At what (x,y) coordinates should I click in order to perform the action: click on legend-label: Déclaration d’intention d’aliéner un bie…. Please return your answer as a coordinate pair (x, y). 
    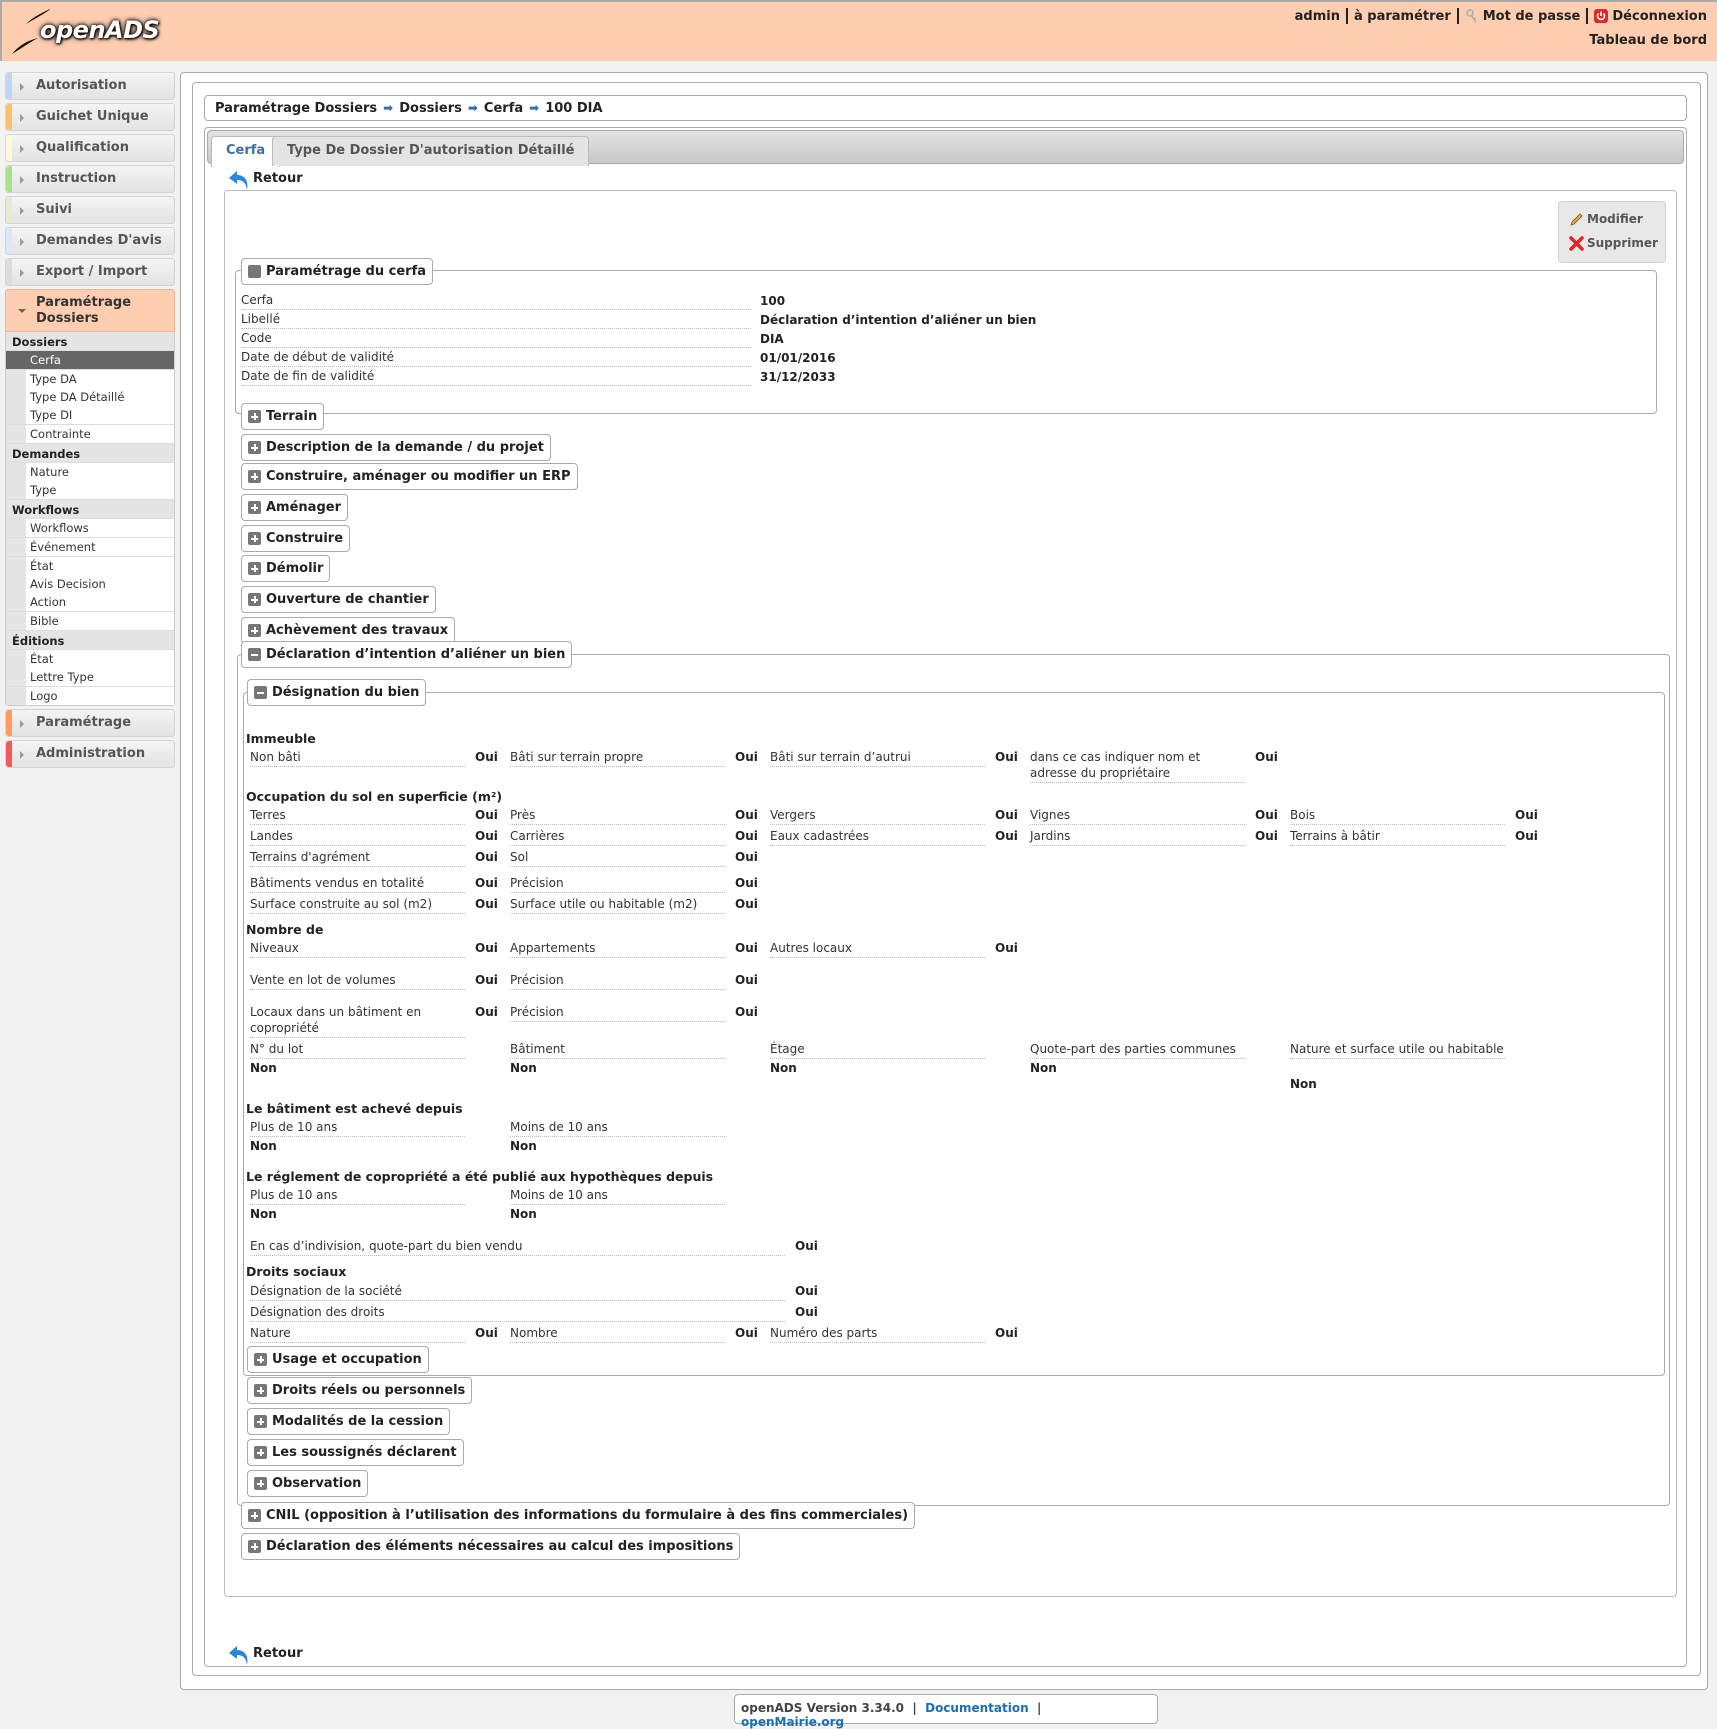
    Looking at the image, I should click on (416, 654).